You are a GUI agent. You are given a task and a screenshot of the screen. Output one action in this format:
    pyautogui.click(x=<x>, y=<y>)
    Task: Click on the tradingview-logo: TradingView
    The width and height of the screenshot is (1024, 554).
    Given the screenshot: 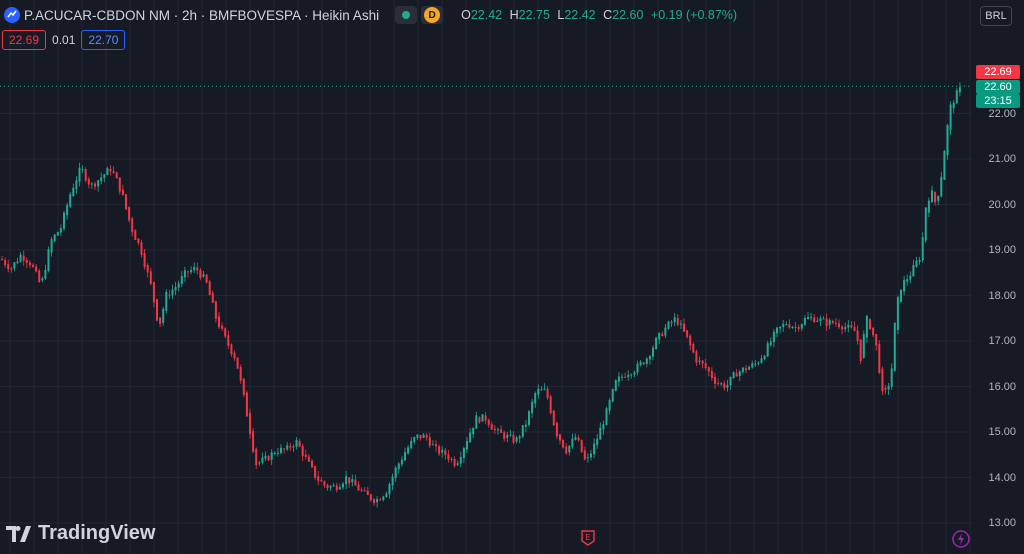 What is the action you would take?
    pyautogui.click(x=80, y=533)
    